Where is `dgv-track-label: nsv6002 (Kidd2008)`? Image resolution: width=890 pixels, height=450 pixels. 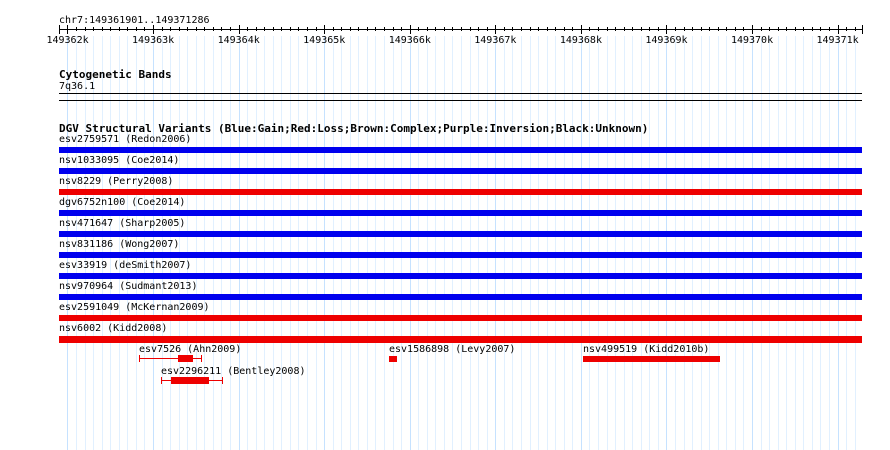
dgv-track-label: nsv6002 (Kidd2008) is located at coordinates (113, 329).